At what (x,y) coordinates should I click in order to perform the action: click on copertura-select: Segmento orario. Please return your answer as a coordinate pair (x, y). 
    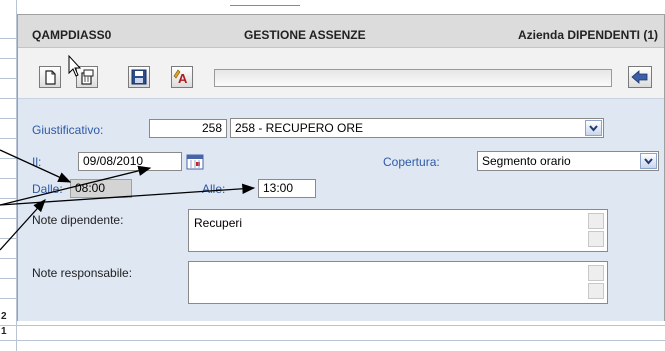
    Looking at the image, I should click on (568, 161).